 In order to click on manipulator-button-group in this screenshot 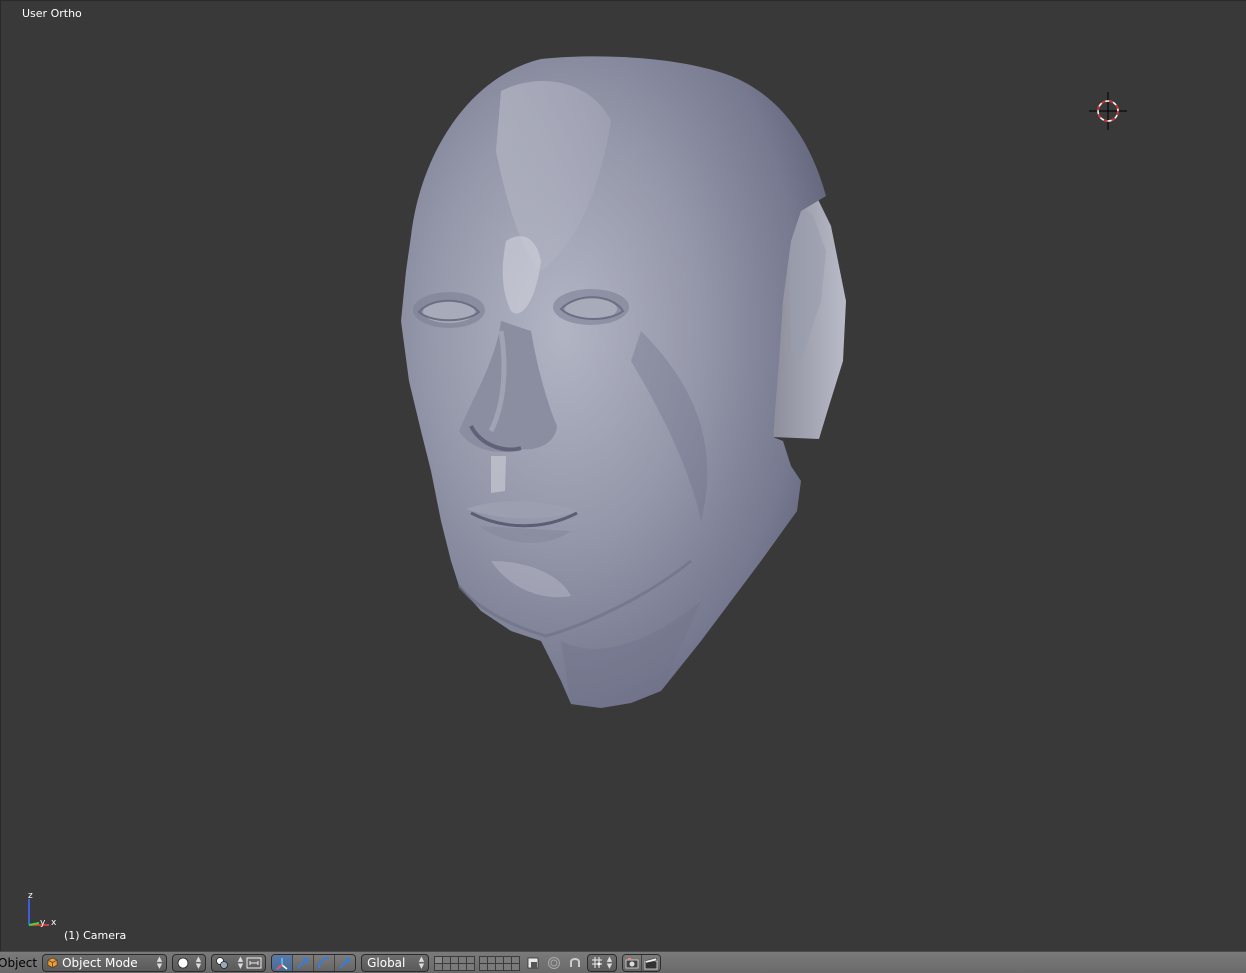, I will do `click(314, 962)`.